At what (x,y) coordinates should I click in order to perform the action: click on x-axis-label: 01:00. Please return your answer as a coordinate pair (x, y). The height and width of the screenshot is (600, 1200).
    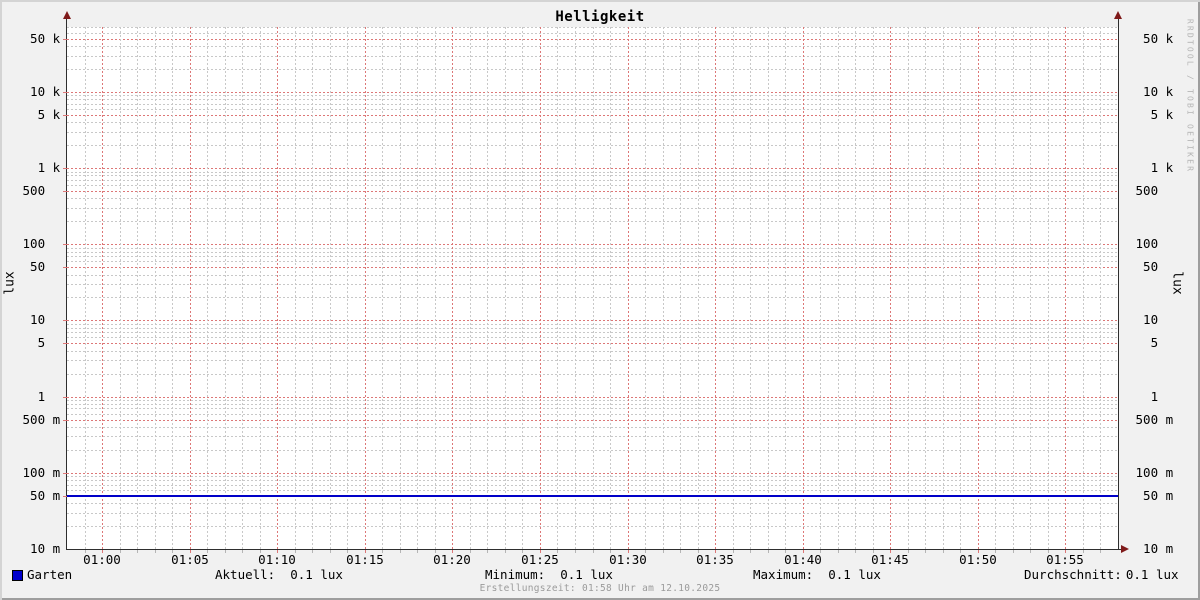
    Looking at the image, I should click on (102, 559).